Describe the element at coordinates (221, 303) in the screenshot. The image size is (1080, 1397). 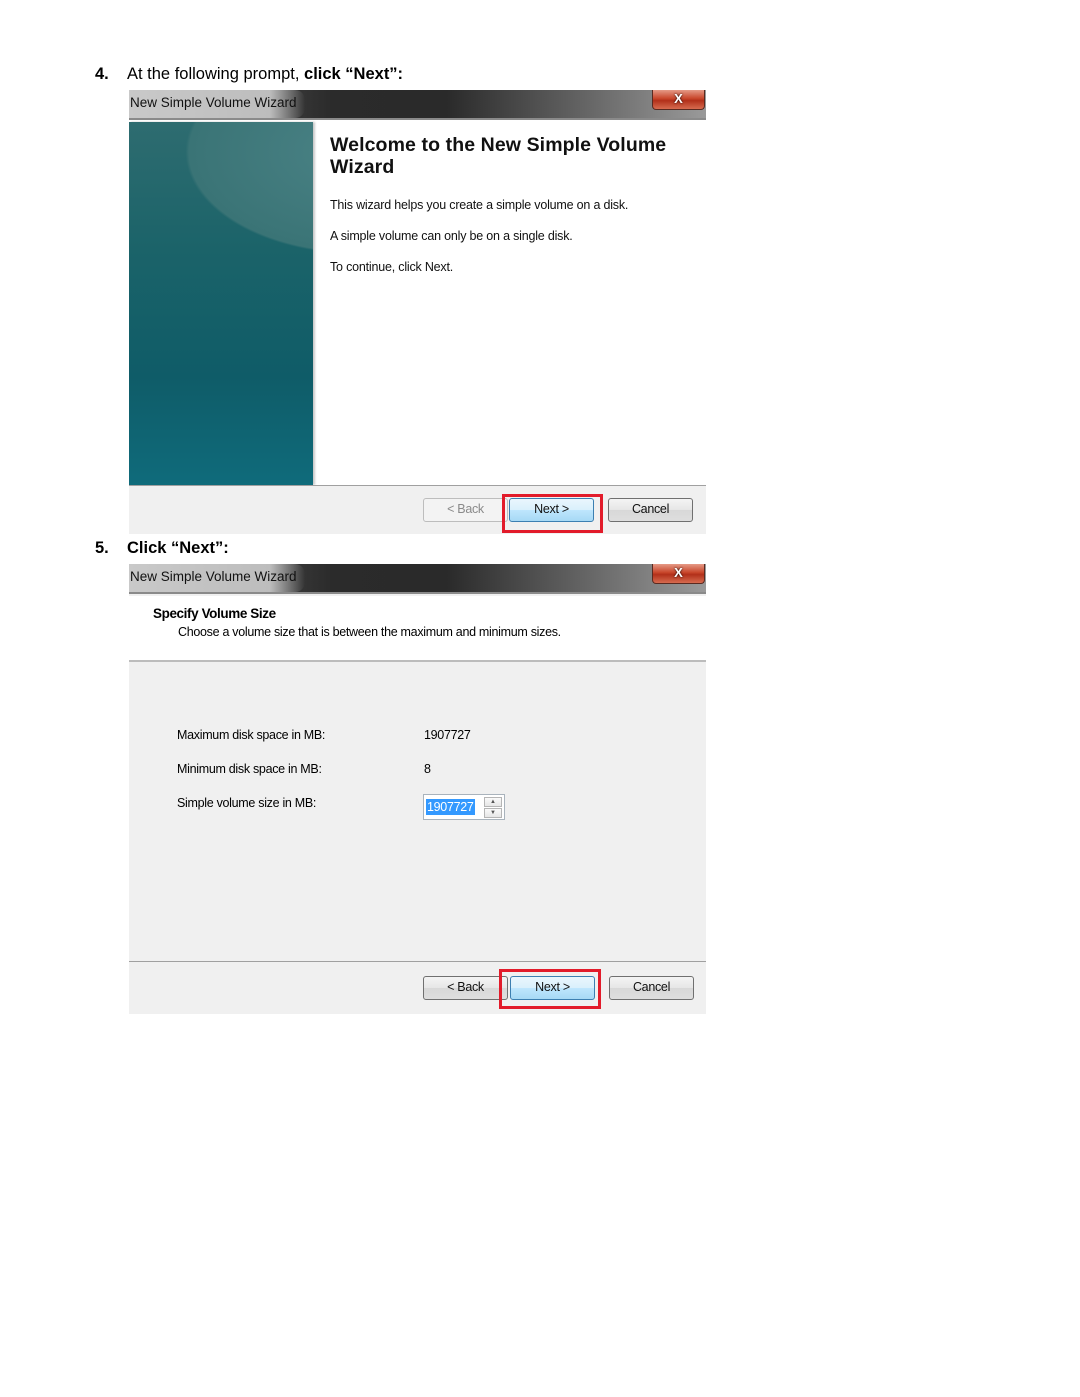
I see `wizard-side-banner` at that location.